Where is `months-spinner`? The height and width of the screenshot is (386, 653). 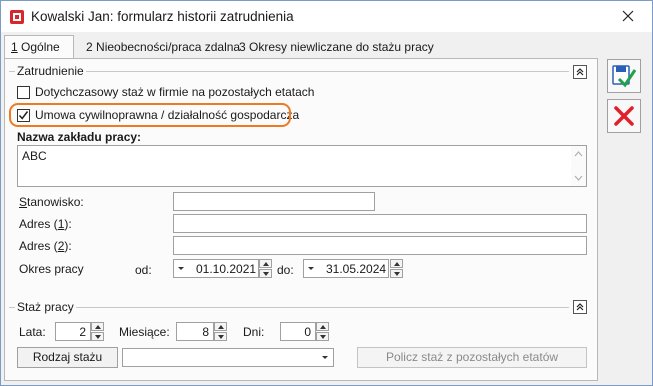 months-spinner is located at coordinates (220, 331).